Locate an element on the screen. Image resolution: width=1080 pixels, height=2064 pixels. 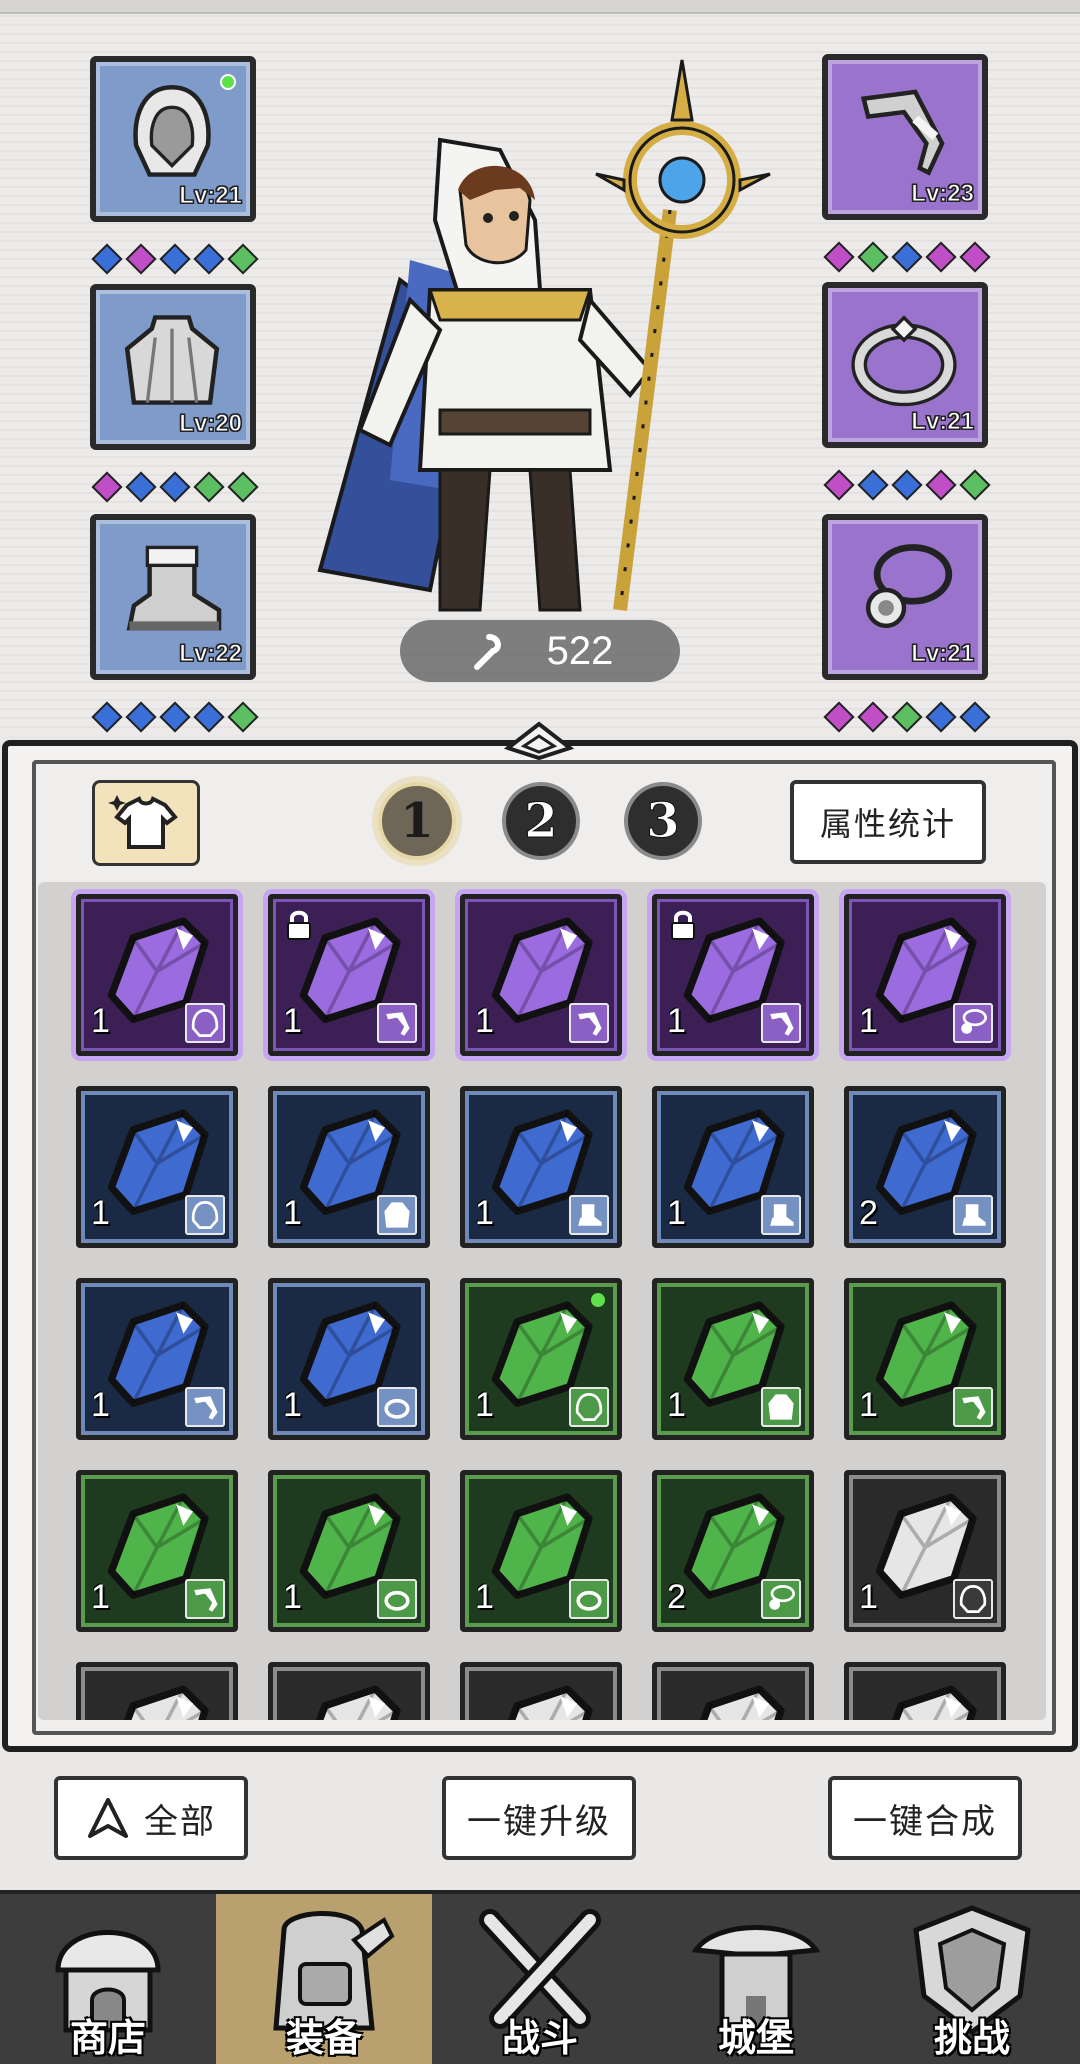
tab-challenge: 挑战 is located at coordinates (972, 1979).